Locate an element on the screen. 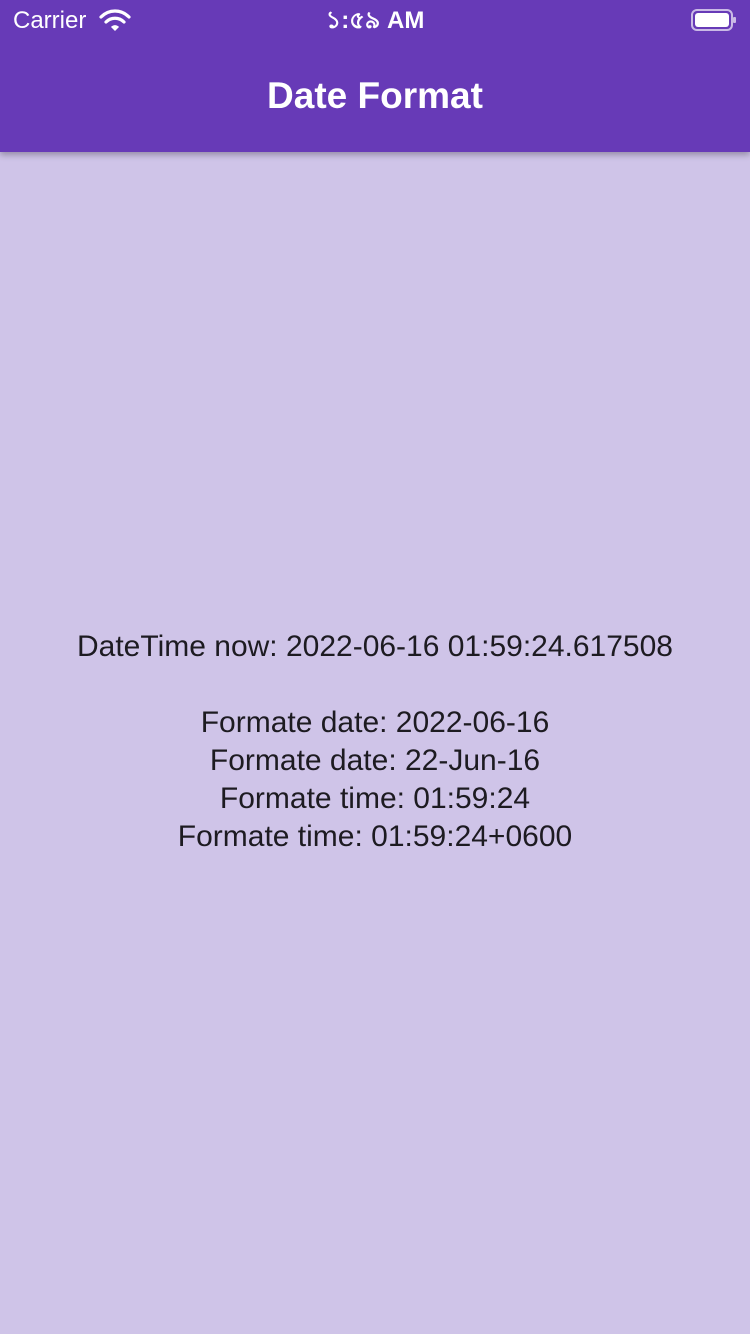 The height and width of the screenshot is (1334, 750). datetime-now-text: DateTime now: 2022-06-16 01:59:24.617508 is located at coordinates (375, 646).